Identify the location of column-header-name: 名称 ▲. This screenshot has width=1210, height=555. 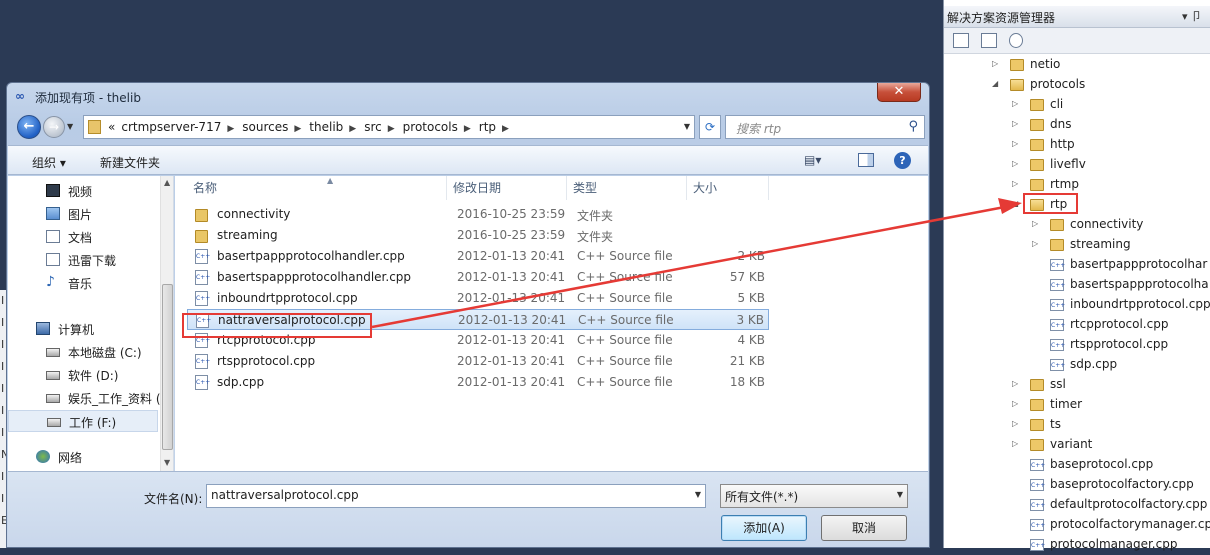
(317, 188).